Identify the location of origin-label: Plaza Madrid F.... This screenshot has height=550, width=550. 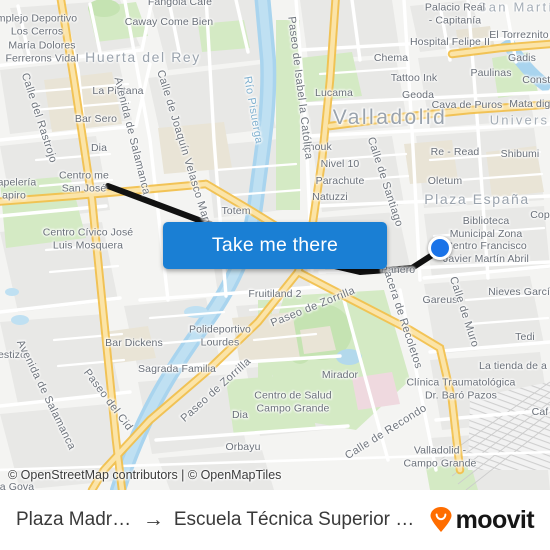
(74, 519).